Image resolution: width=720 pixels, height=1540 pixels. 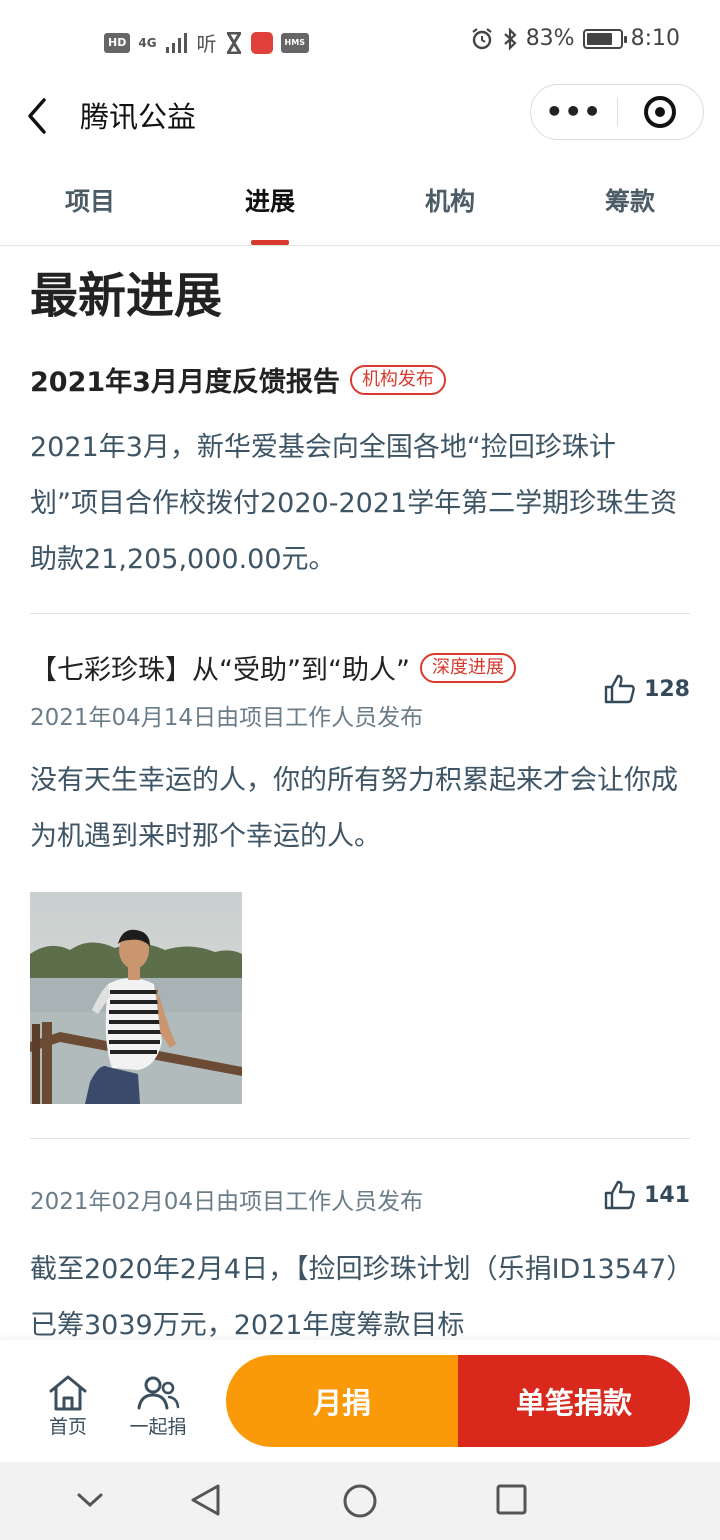 What do you see at coordinates (126, 296) in the screenshot?
I see `section-title: 最新进展` at bounding box center [126, 296].